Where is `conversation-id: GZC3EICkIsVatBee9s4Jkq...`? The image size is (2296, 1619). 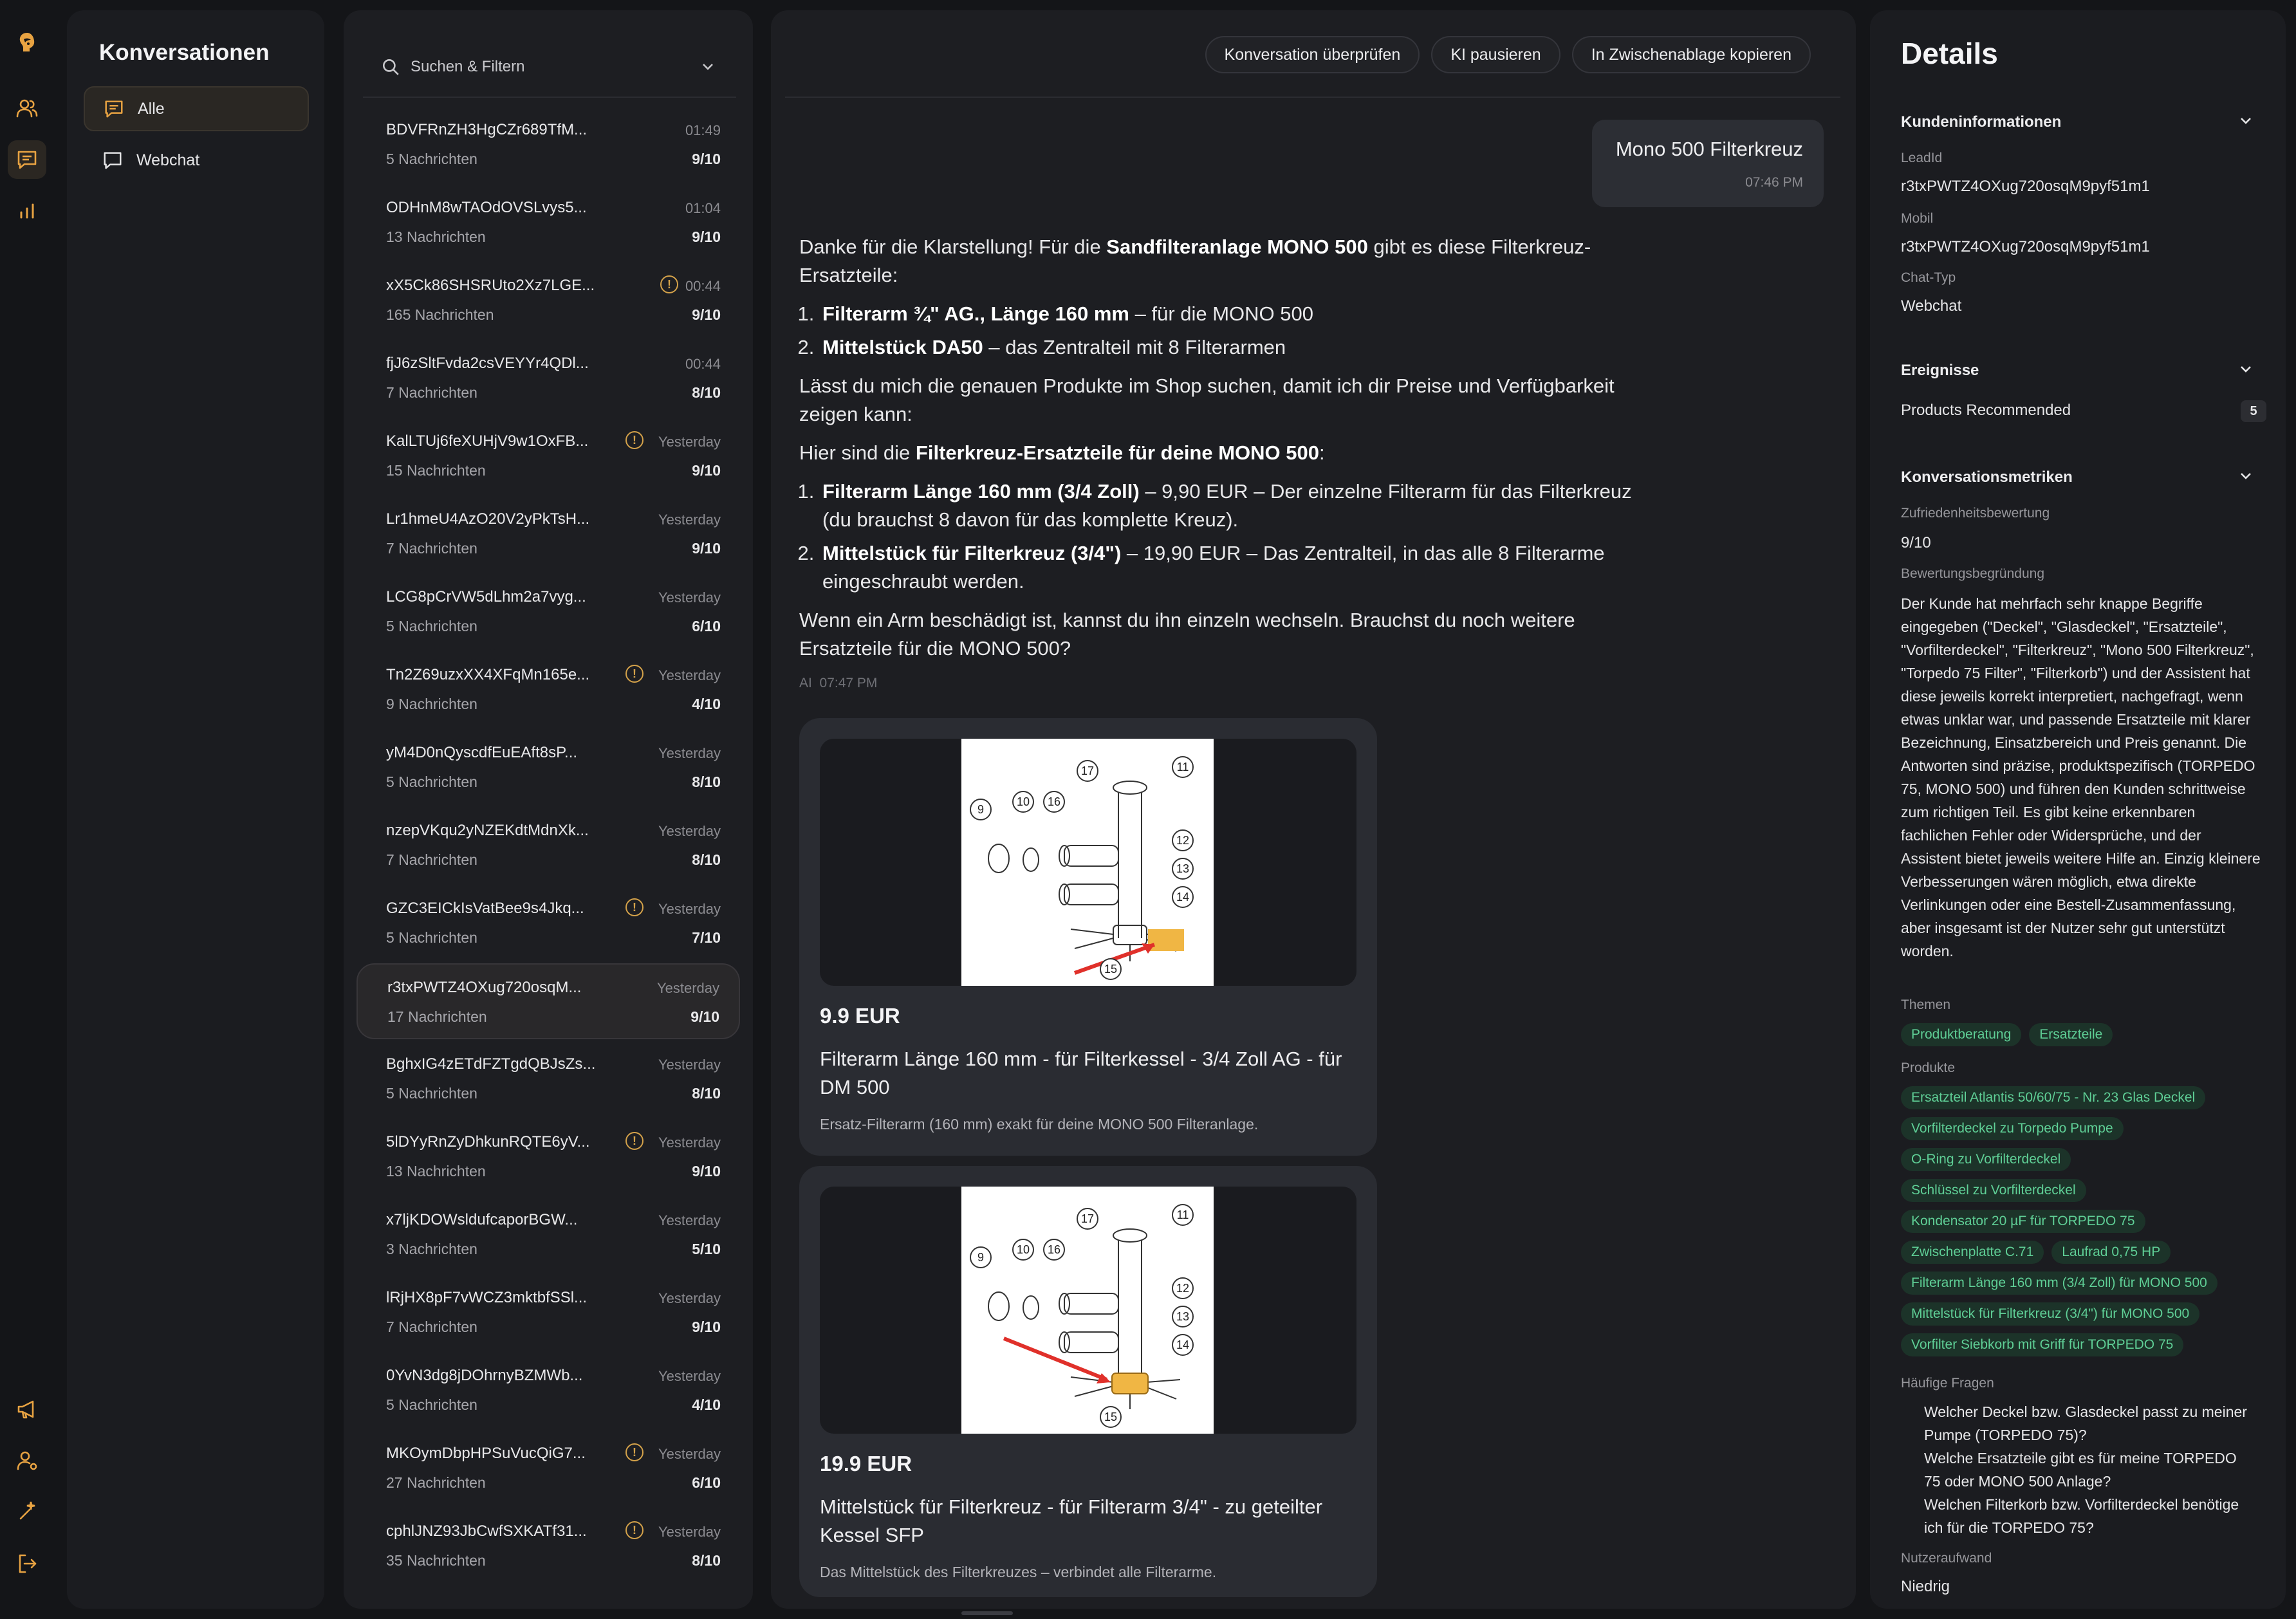
conversation-id: GZC3EICkIsVatBee9s4Jkq... is located at coordinates (485, 908).